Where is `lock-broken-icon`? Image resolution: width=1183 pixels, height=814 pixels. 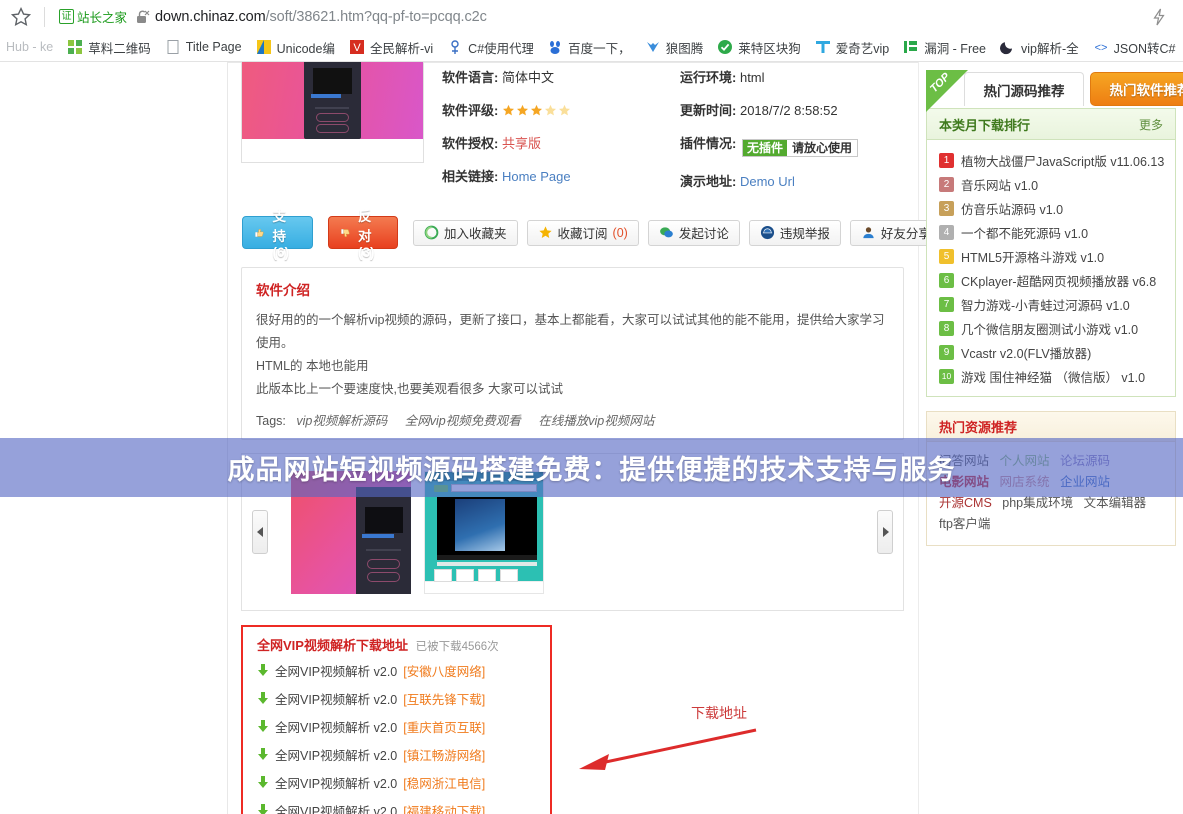
lock-broken-icon is located at coordinates (142, 17).